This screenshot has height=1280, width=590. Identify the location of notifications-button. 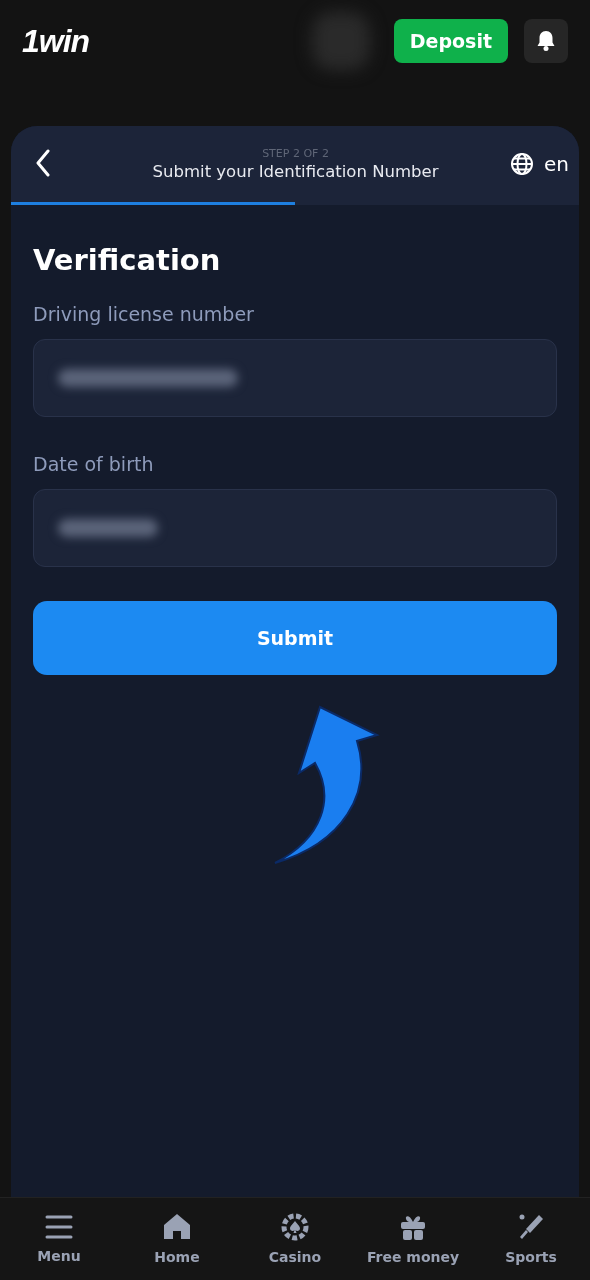
(546, 41).